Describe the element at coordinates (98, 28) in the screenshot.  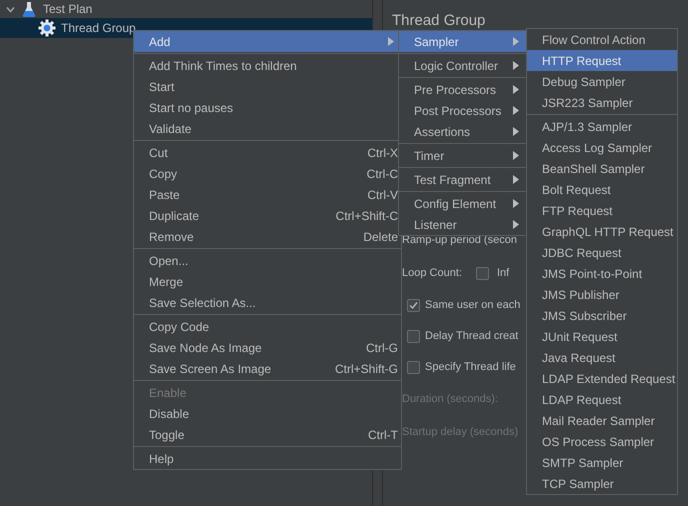
I see `tree-label: Thread Group` at that location.